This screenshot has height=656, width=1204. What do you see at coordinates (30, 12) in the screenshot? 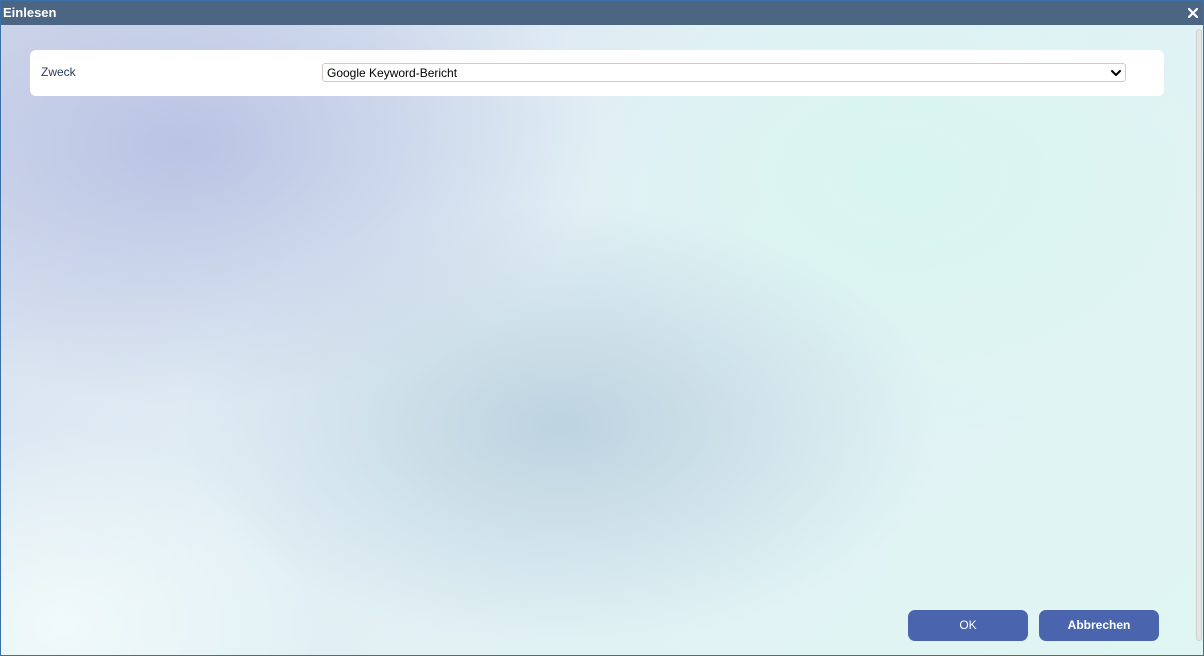
I see `dialog-title: Einlesen` at bounding box center [30, 12].